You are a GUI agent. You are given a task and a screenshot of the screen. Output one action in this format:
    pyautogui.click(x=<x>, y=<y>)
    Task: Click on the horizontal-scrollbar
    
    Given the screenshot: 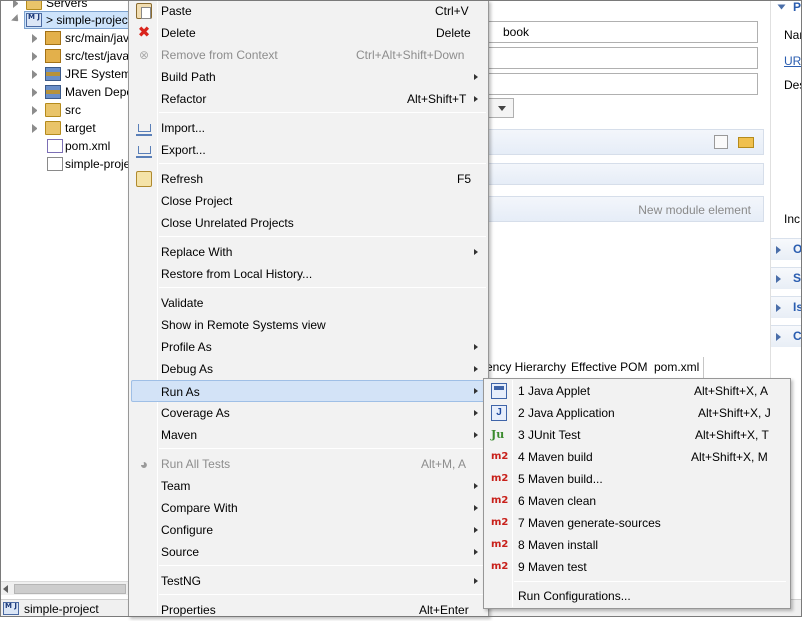 What is the action you would take?
    pyautogui.click(x=65, y=588)
    